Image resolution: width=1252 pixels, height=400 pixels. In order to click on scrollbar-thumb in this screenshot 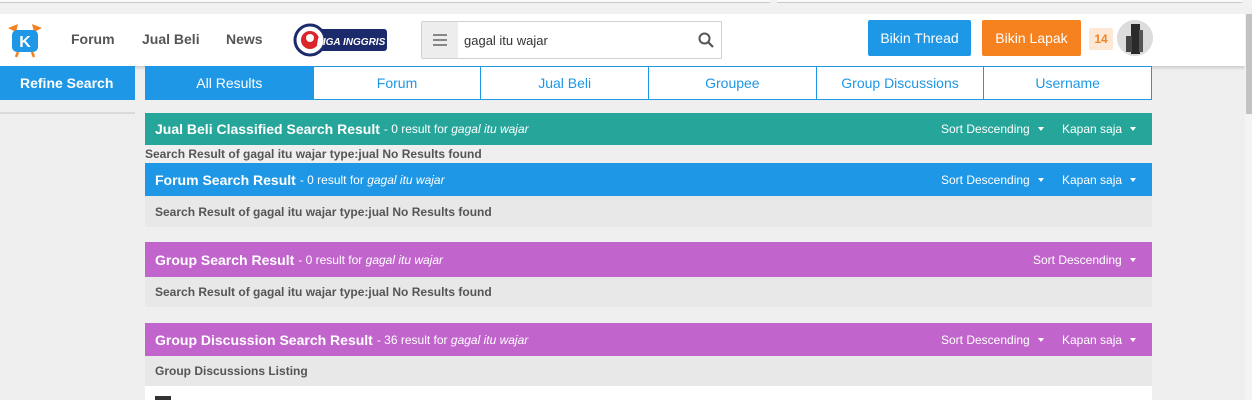, I will do `click(1249, 64)`.